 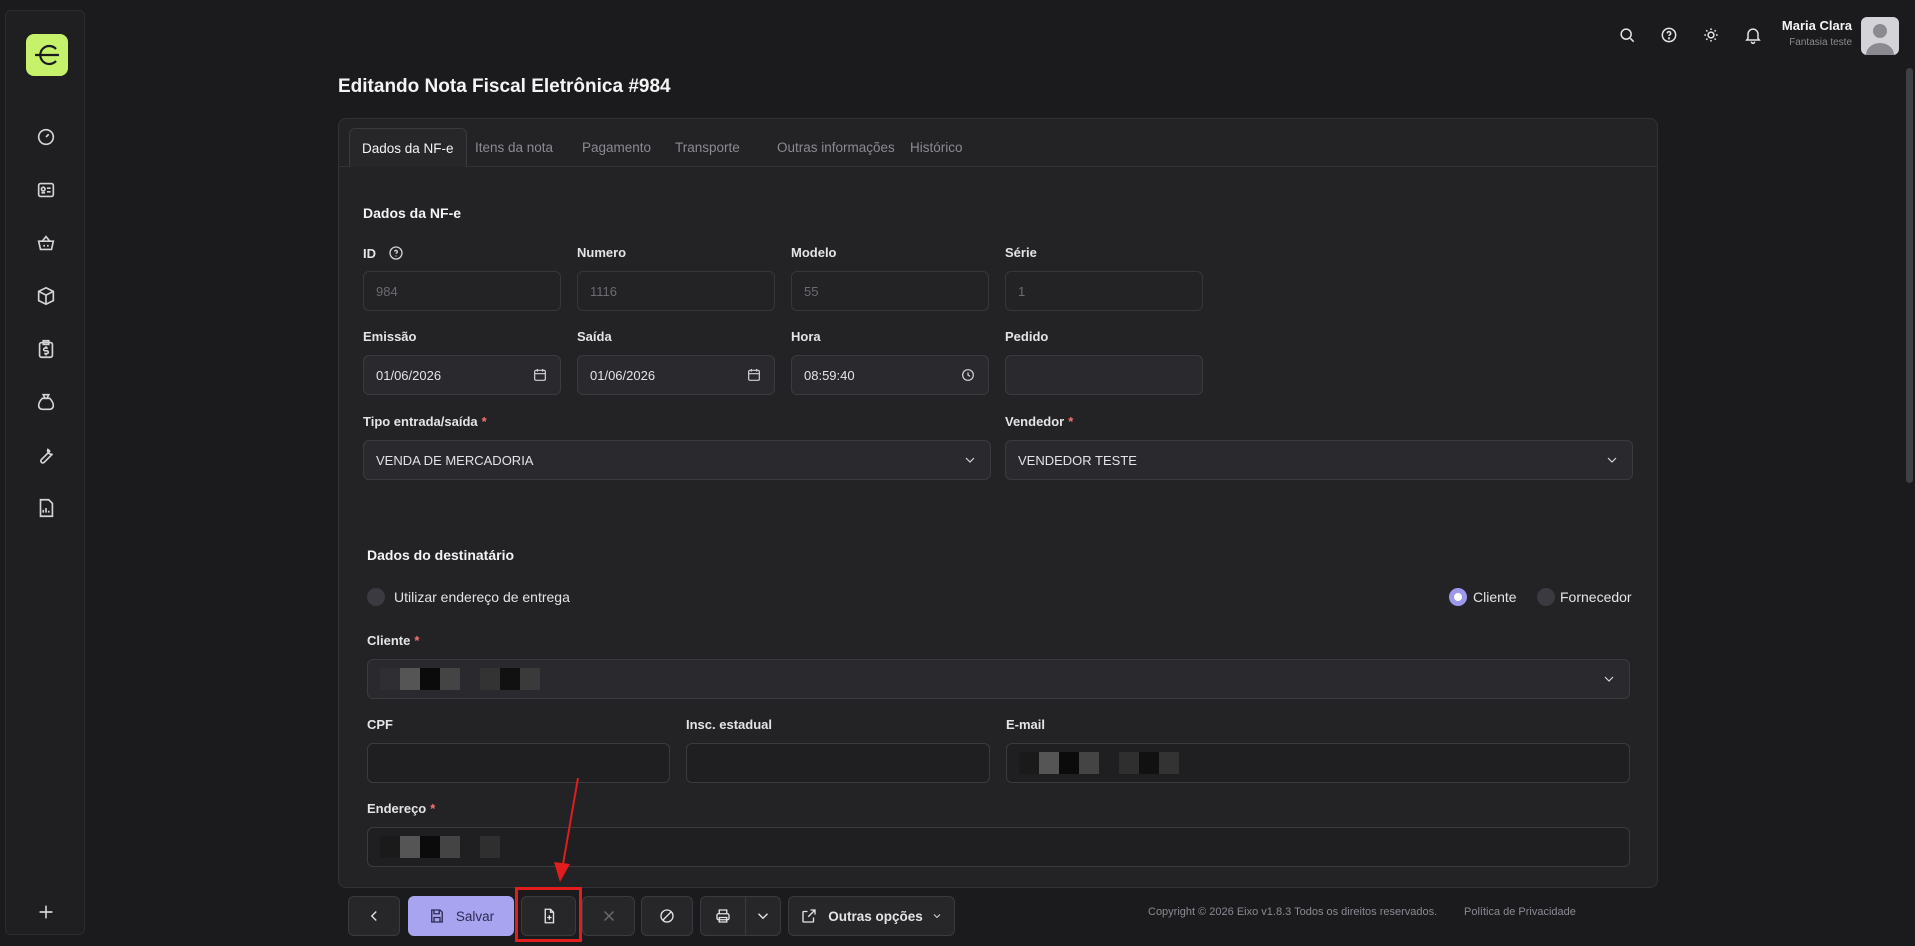 What do you see at coordinates (838, 763) in the screenshot?
I see `inscricao-estadual-field` at bounding box center [838, 763].